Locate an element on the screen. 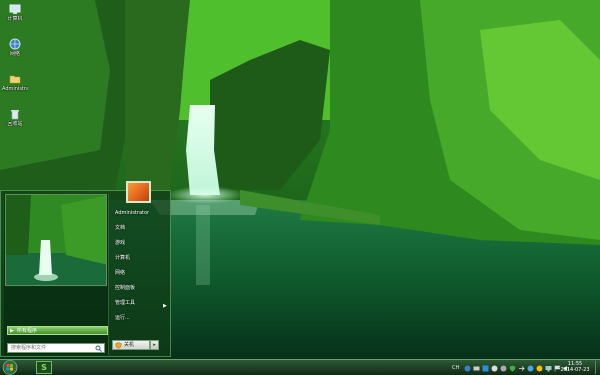  wallpaper-preview-image is located at coordinates (56, 240).